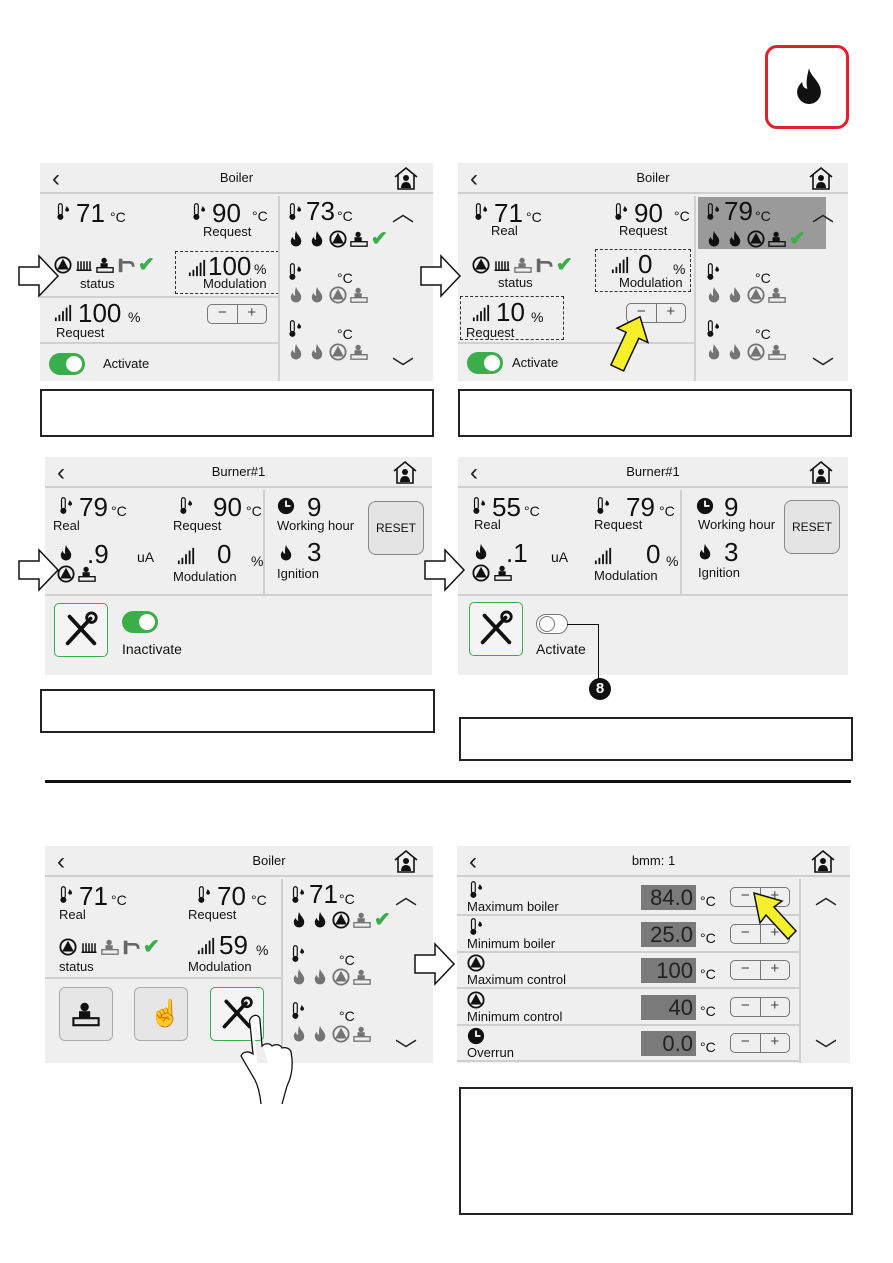  What do you see at coordinates (668, 897) in the screenshot?
I see `setting-value: 84.0` at bounding box center [668, 897].